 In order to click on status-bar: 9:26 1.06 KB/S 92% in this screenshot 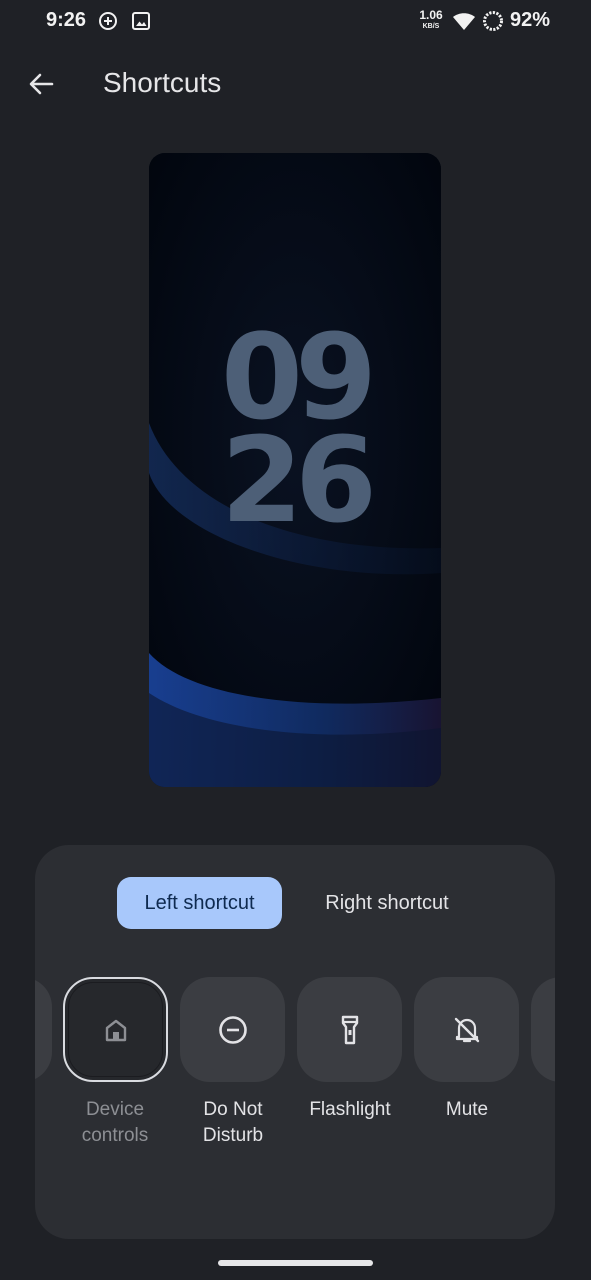, I will do `click(295, 22)`.